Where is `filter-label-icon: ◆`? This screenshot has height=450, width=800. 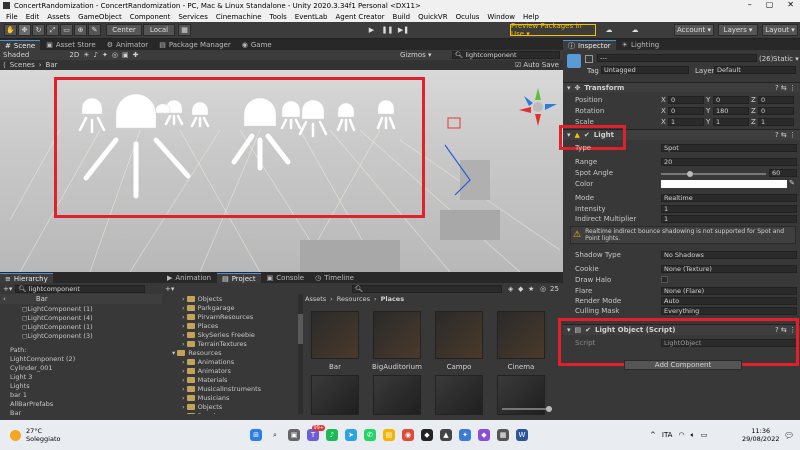 filter-label-icon: ◆ is located at coordinates (520, 289).